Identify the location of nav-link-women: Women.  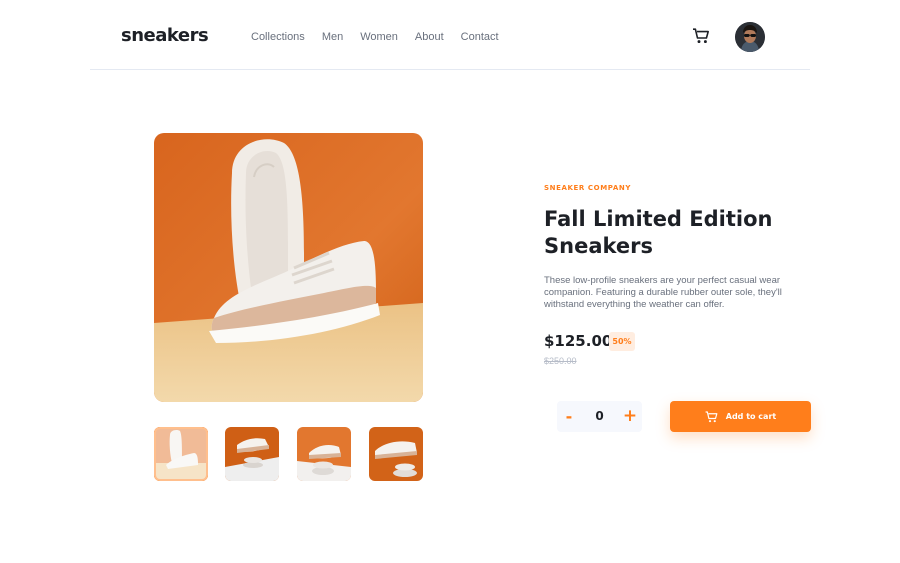
(379, 37).